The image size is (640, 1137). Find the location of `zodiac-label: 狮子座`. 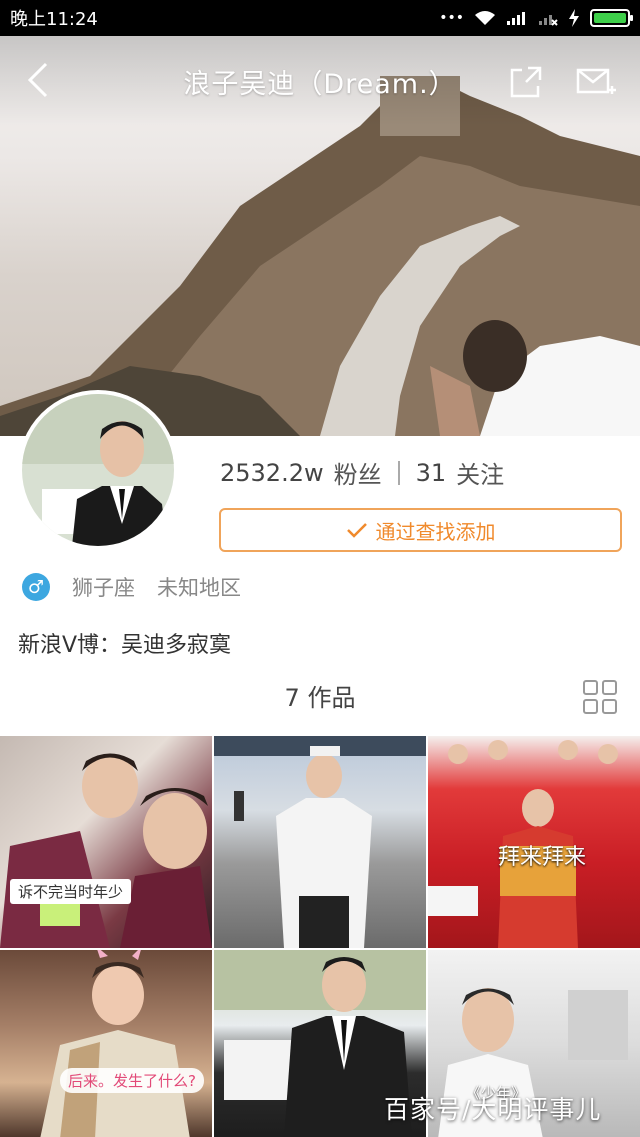

zodiac-label: 狮子座 is located at coordinates (103, 588).